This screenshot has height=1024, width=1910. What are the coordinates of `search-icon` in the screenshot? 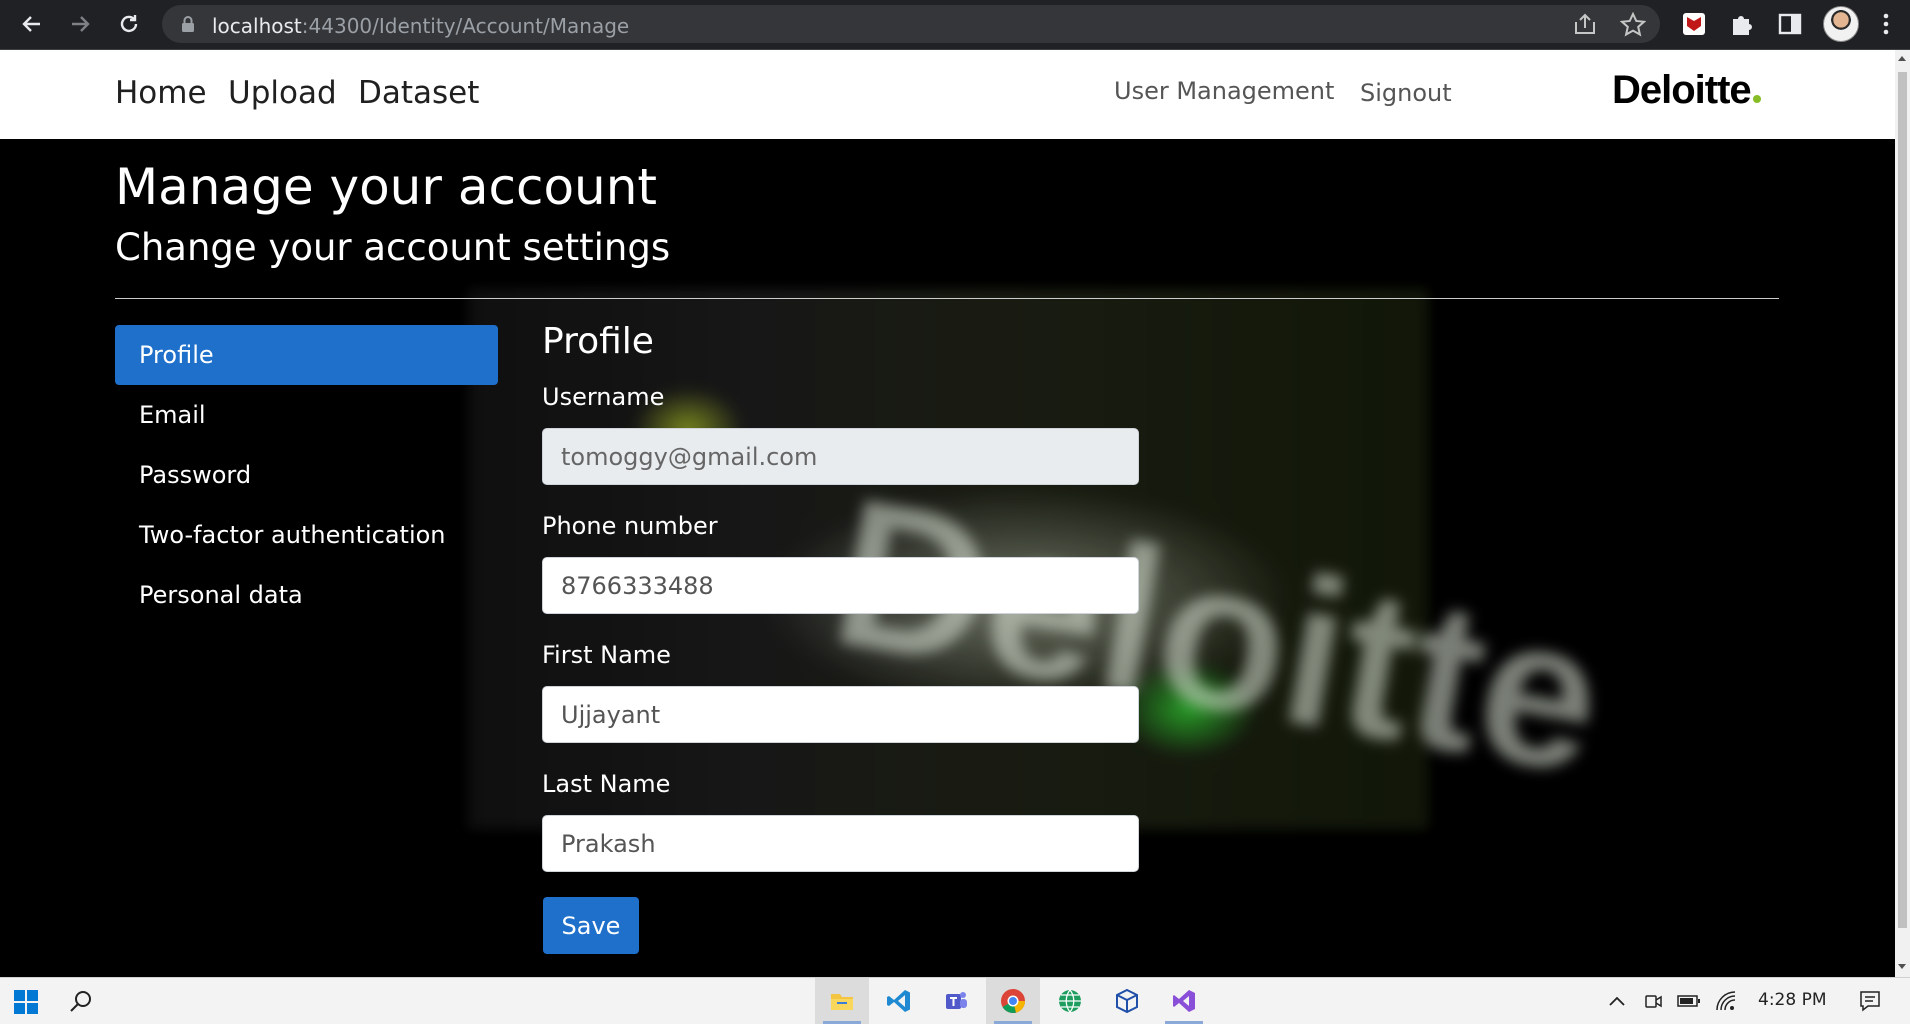 It's located at (81, 1002).